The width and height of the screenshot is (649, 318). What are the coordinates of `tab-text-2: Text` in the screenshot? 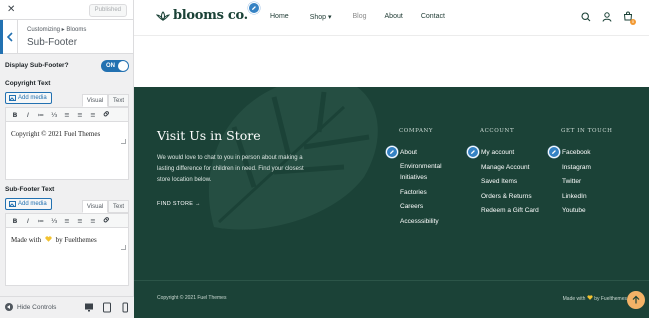 It's located at (118, 206).